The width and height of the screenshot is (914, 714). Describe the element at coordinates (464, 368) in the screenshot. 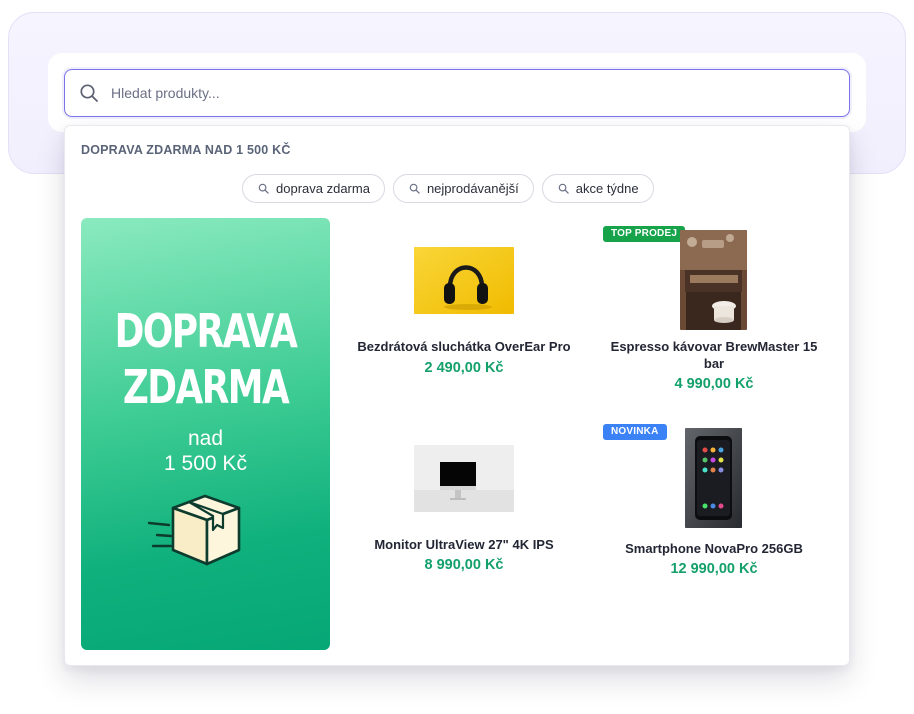

I see `product-price: 2 490,00 Kč` at that location.